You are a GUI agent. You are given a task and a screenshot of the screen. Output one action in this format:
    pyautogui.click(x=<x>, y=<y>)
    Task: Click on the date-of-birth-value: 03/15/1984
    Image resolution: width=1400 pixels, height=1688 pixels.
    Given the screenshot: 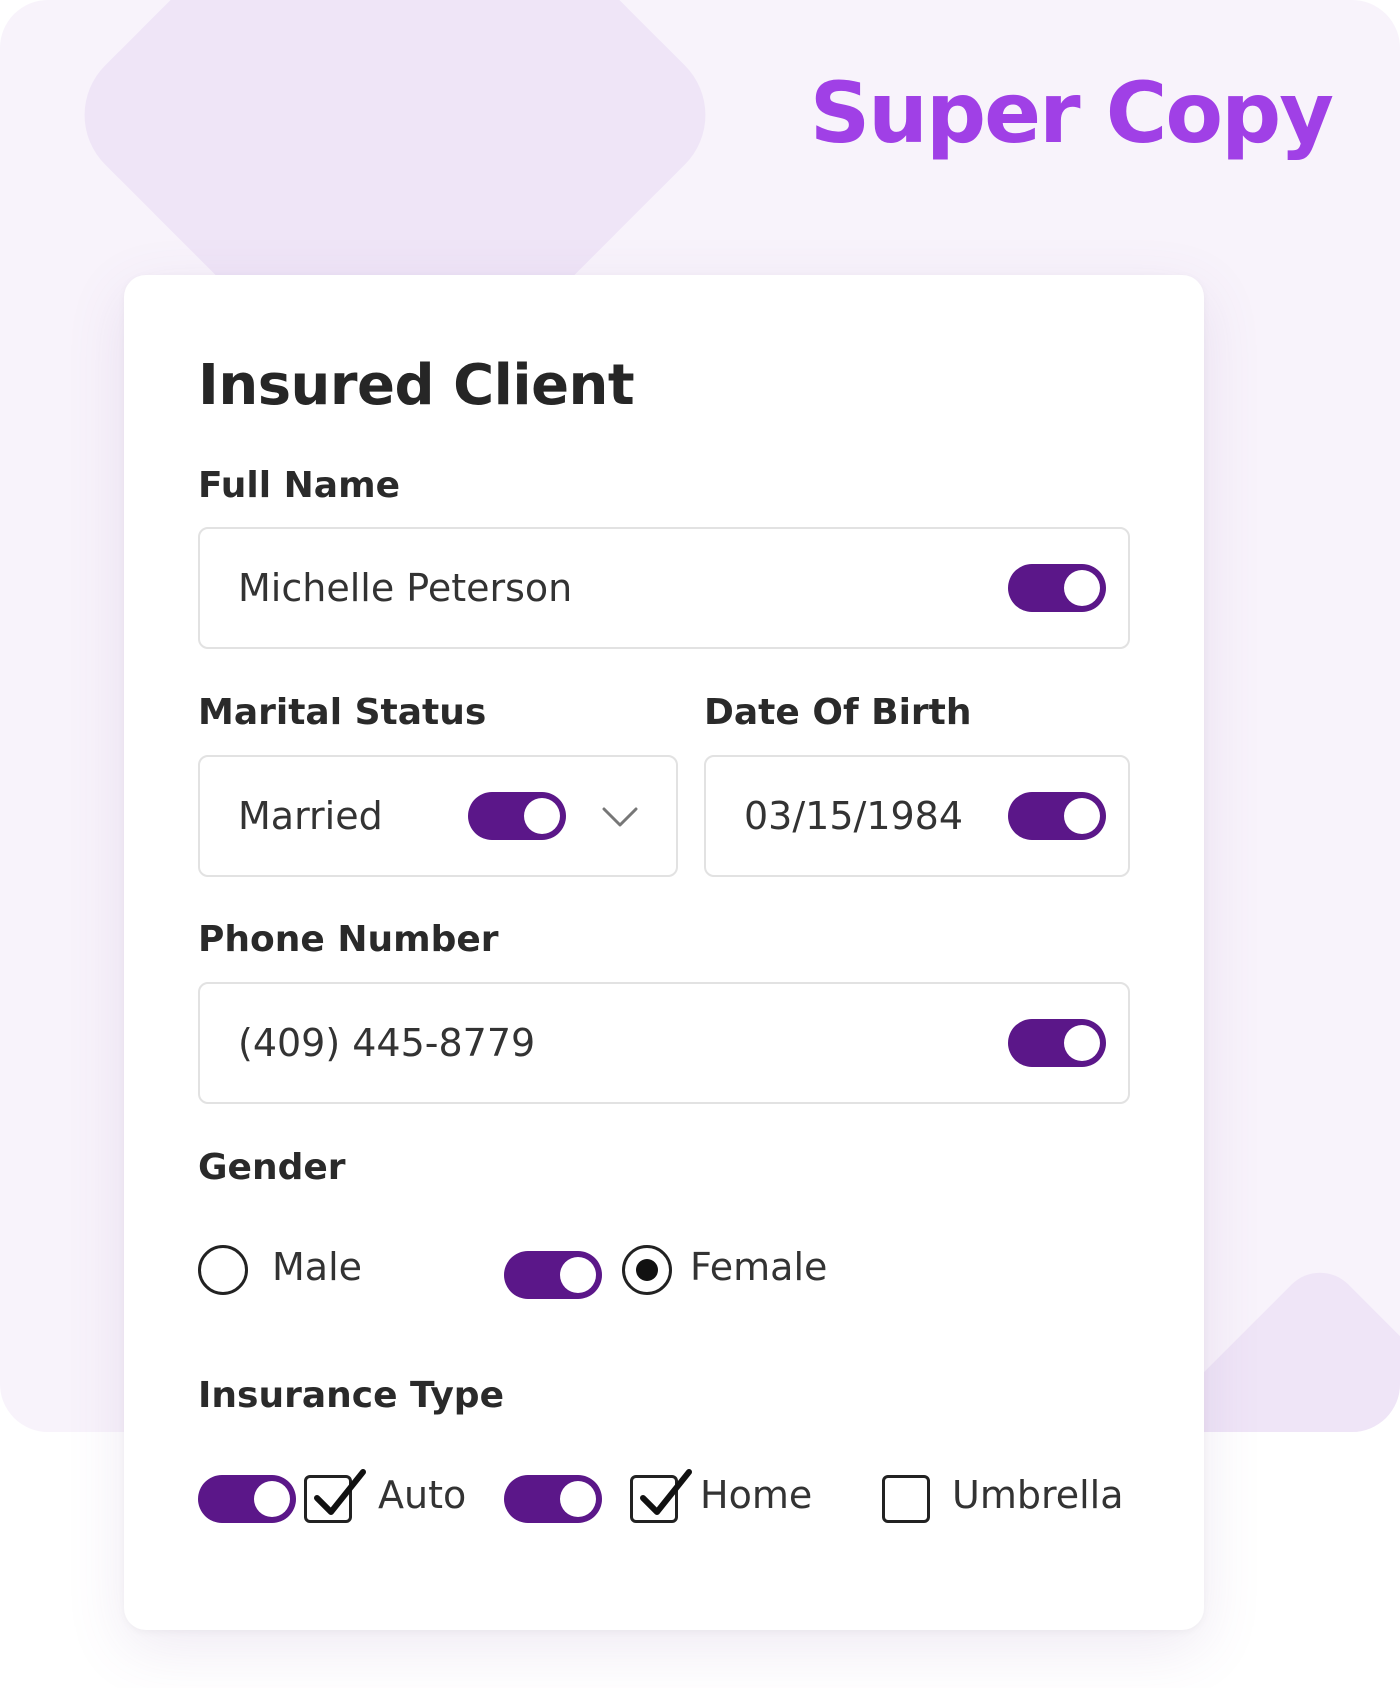 What is the action you would take?
    pyautogui.click(x=854, y=816)
    